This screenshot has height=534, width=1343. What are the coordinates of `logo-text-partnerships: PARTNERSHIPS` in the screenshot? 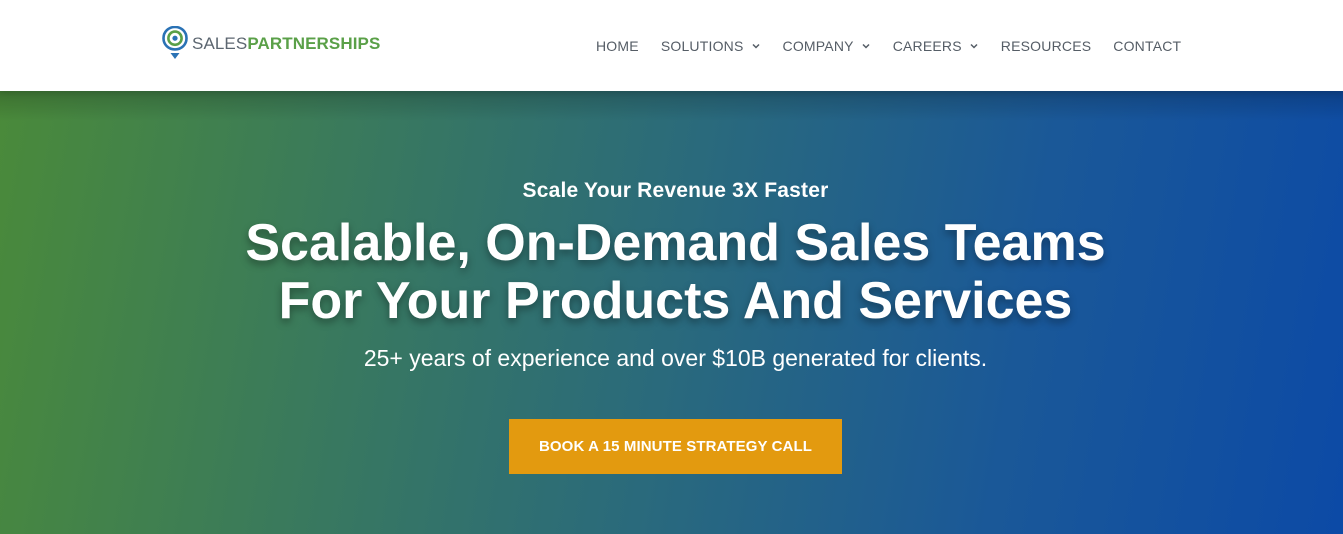 It's located at (314, 43).